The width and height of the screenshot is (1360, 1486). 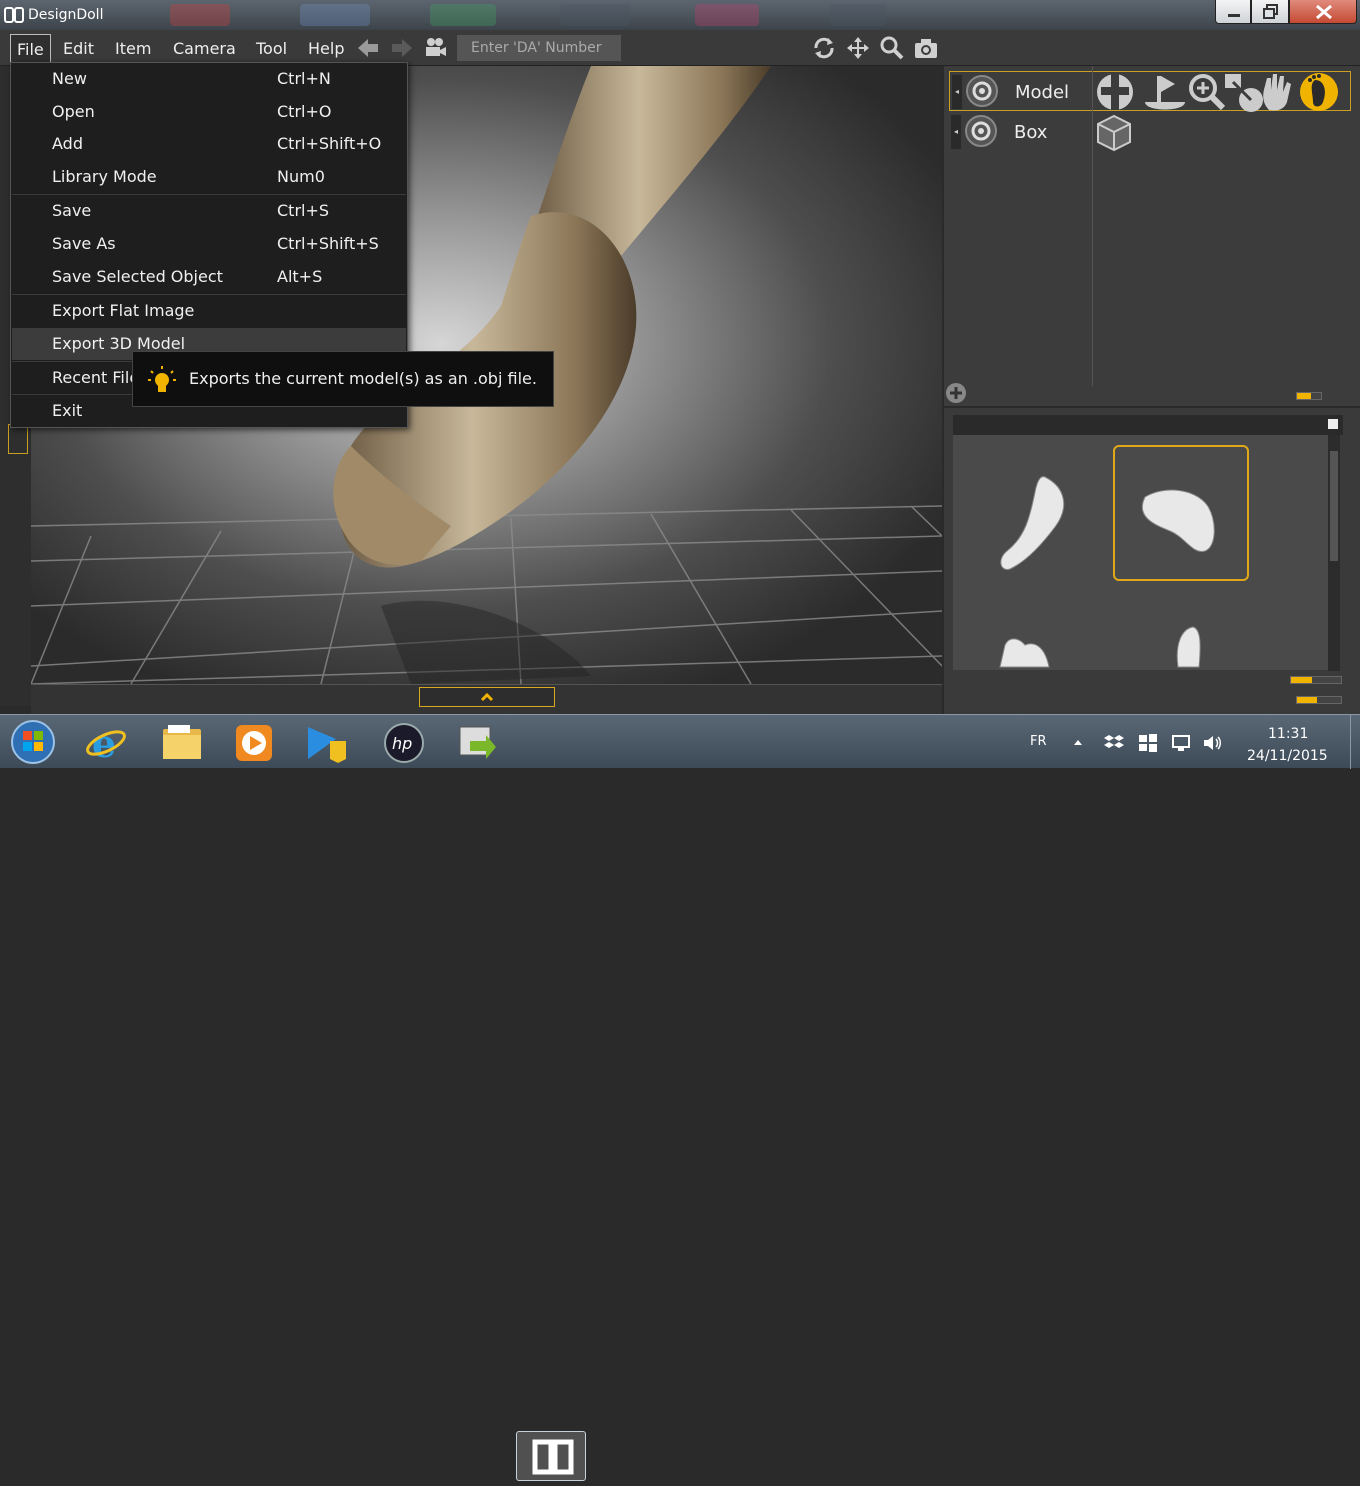 I want to click on camera-snapshot-icon, so click(x=926, y=48).